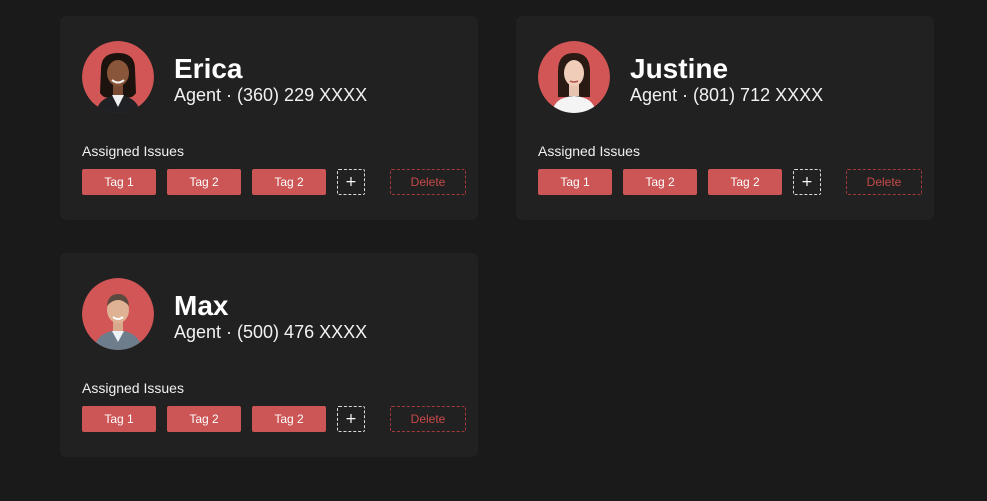 Image resolution: width=987 pixels, height=501 pixels. I want to click on agent-name: Erica, so click(208, 68).